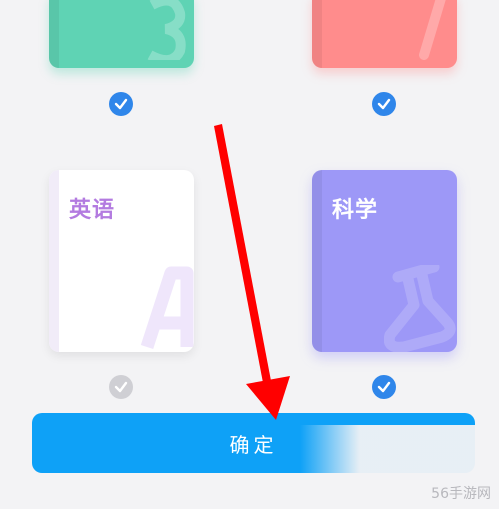  What do you see at coordinates (355, 210) in the screenshot?
I see `book-title-science: 科学` at bounding box center [355, 210].